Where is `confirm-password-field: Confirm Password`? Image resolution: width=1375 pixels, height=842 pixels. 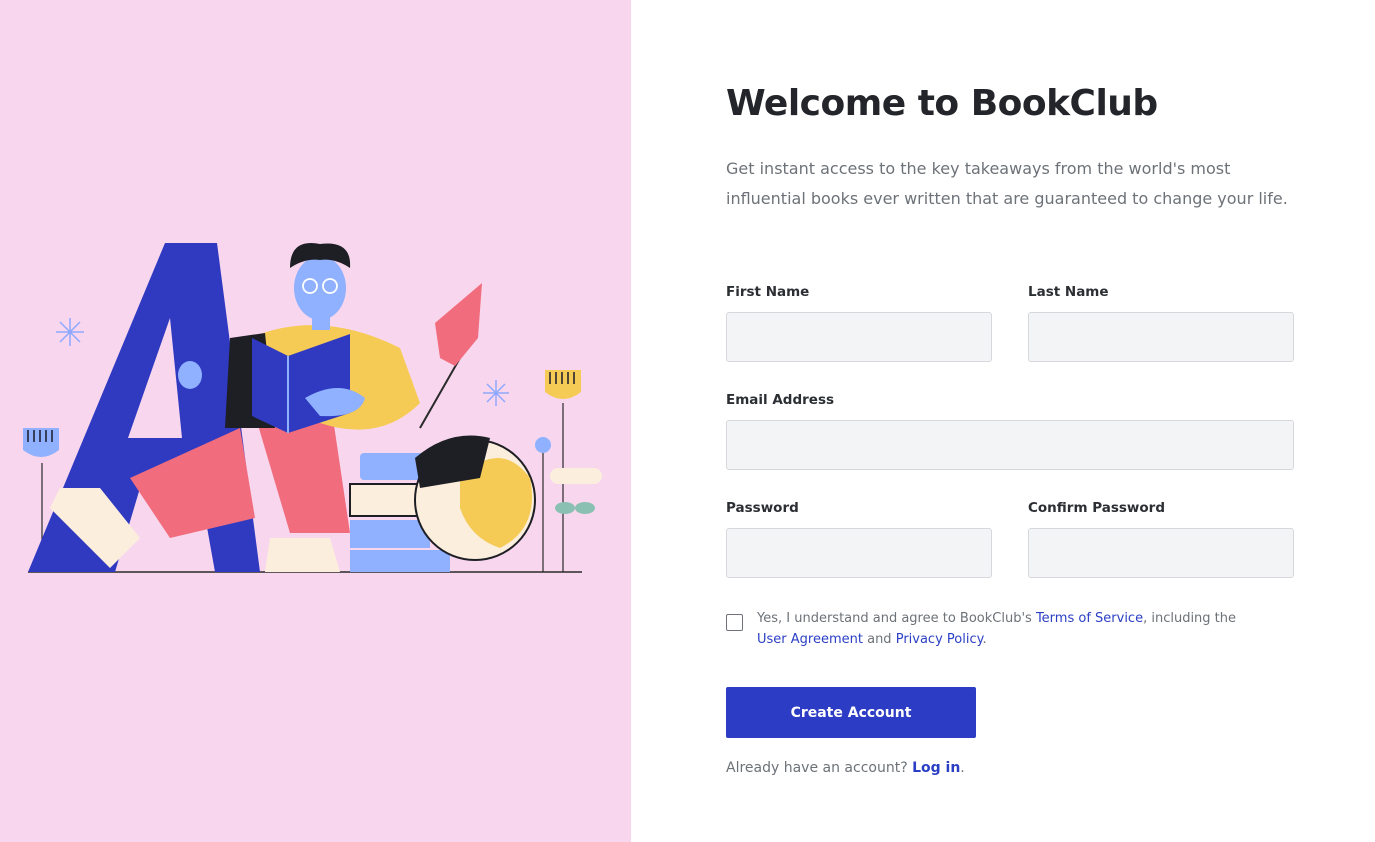 confirm-password-field: Confirm Password is located at coordinates (1161, 538).